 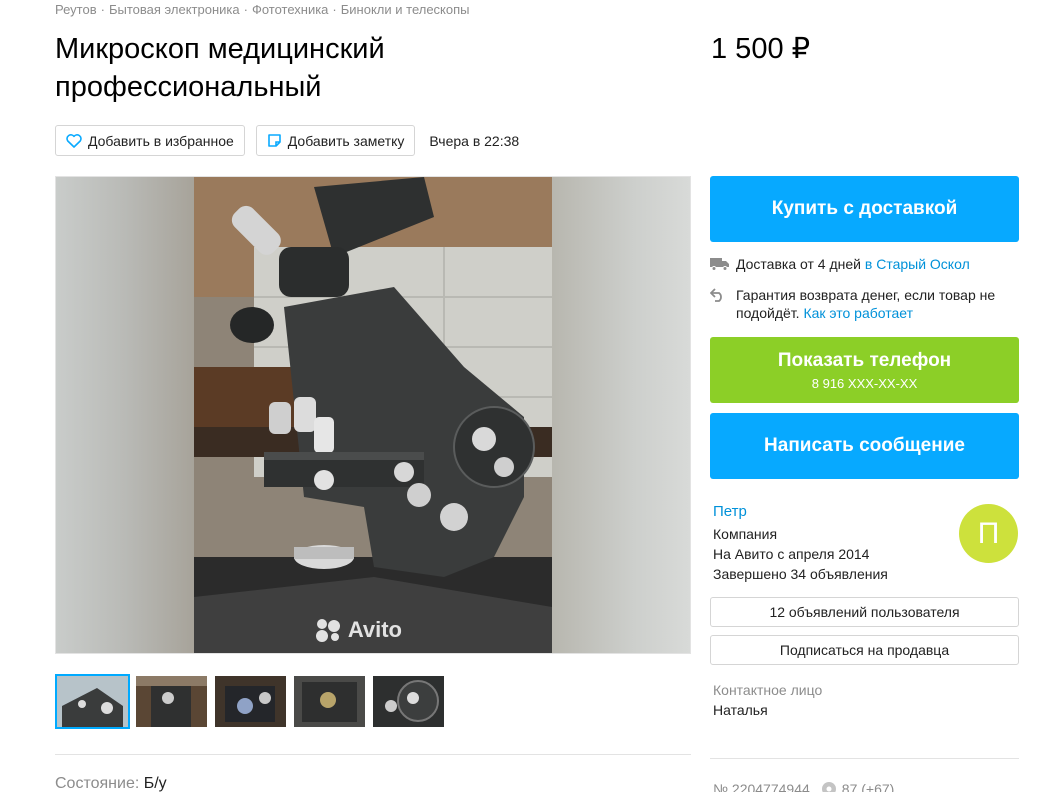 What do you see at coordinates (76, 9) in the screenshot?
I see `breadcrumb-item-city: Реутов` at bounding box center [76, 9].